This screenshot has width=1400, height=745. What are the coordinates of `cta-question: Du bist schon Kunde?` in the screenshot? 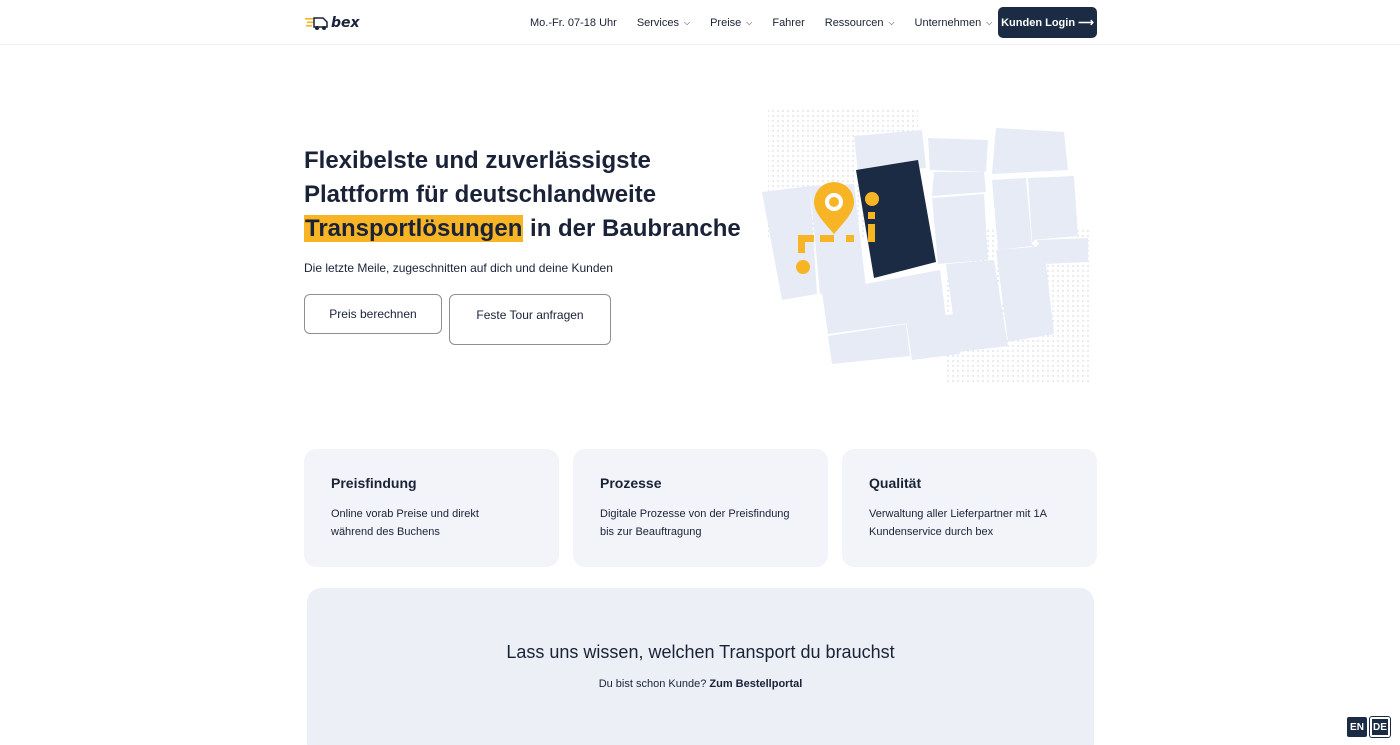 It's located at (652, 684).